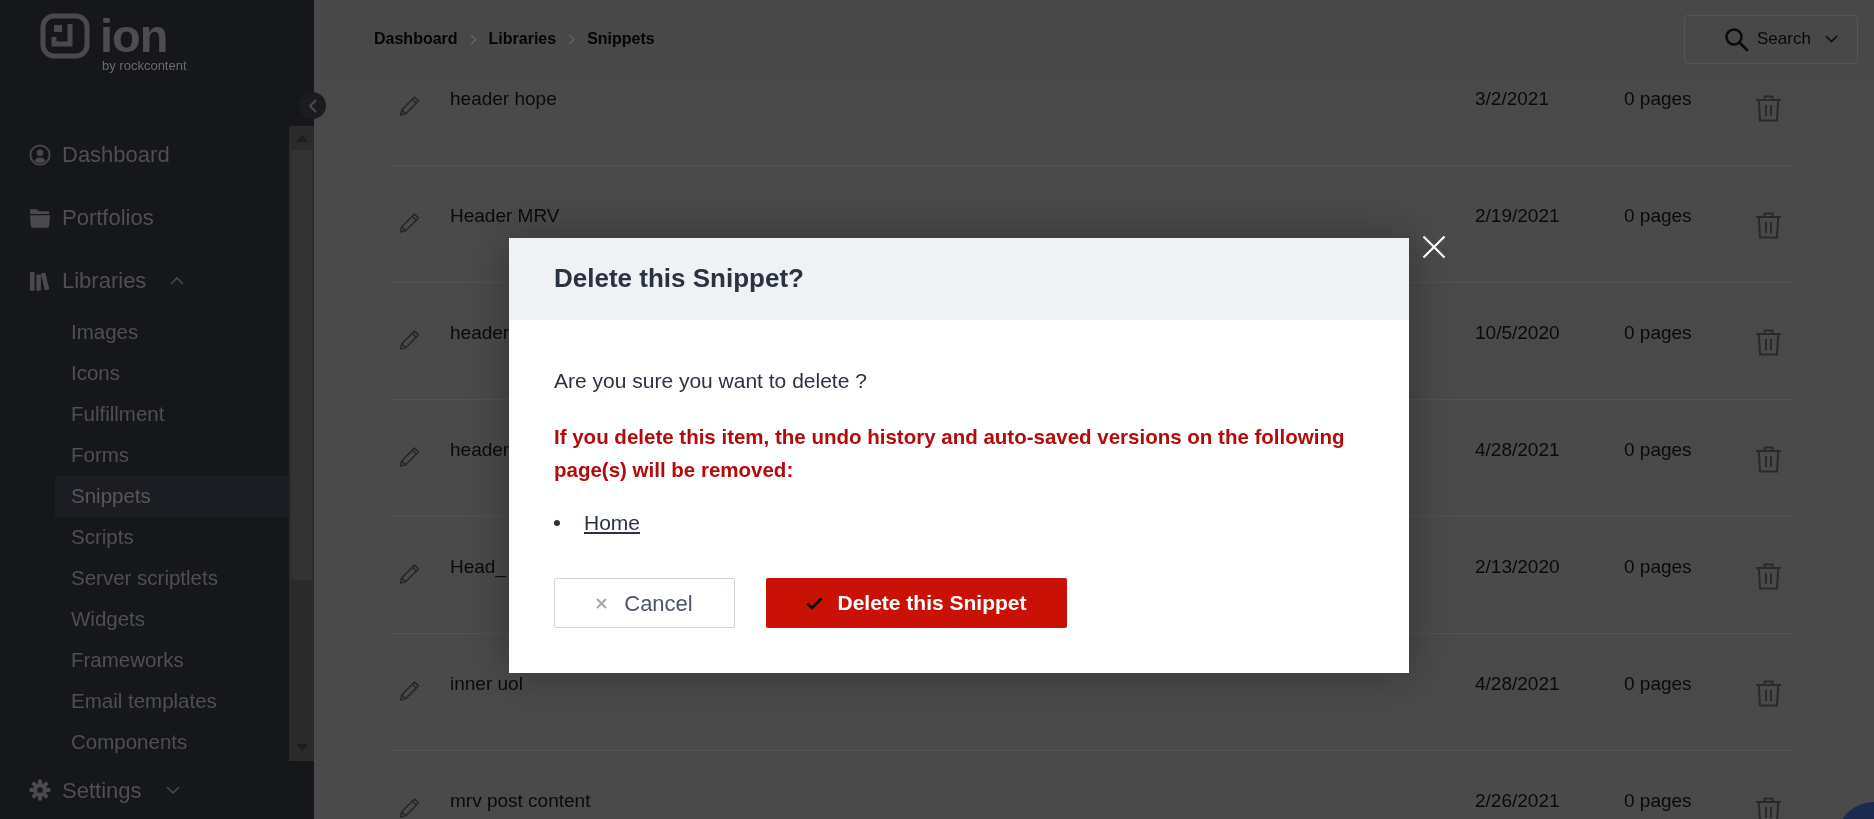 This screenshot has width=1874, height=819. I want to click on sidebar-subitem: Snippets, so click(172, 496).